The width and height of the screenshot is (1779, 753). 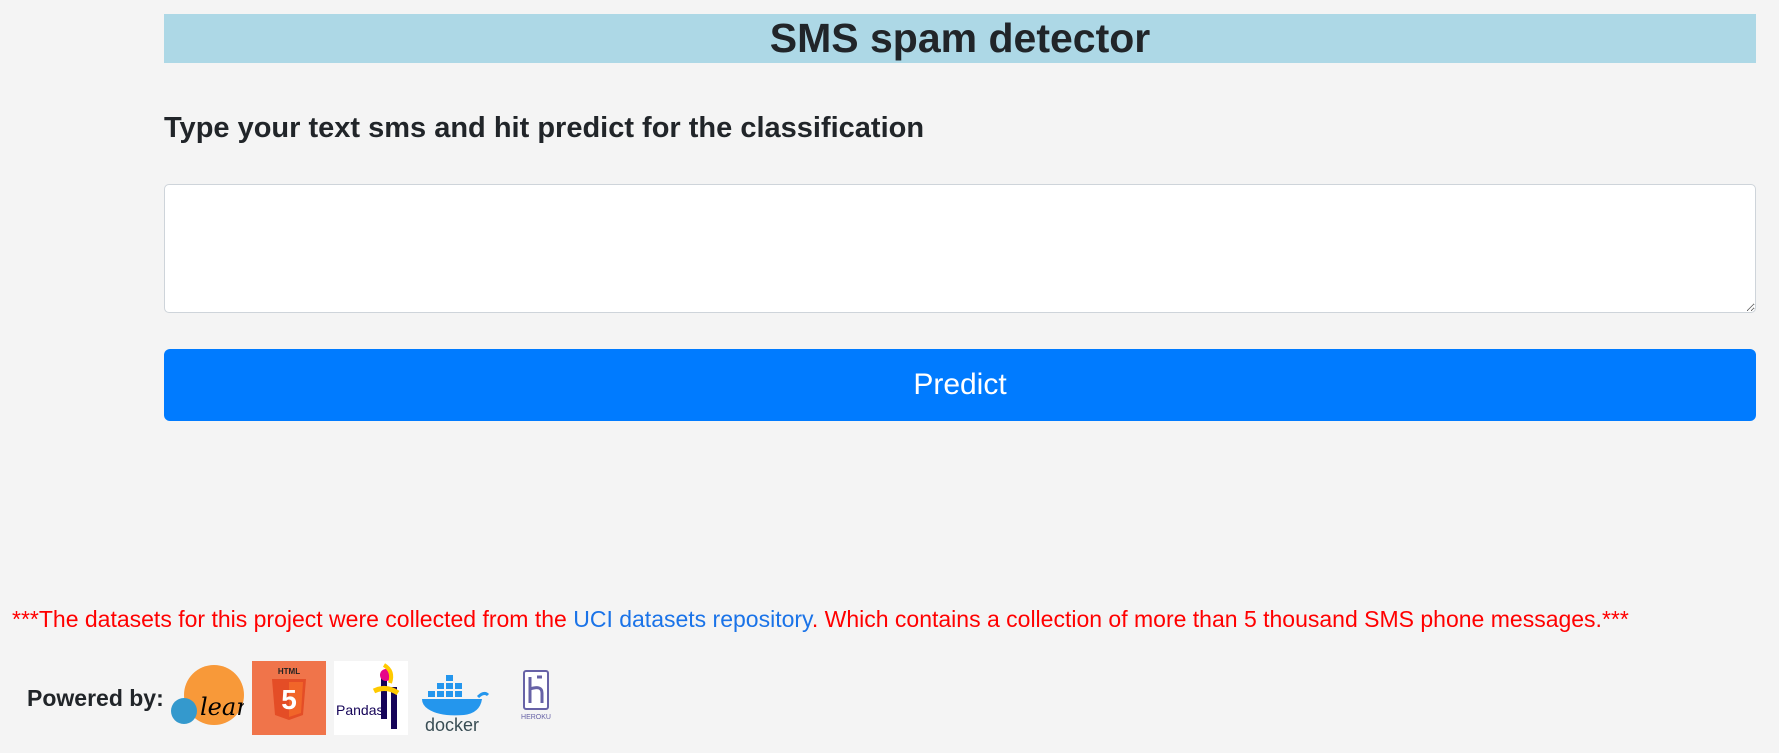 I want to click on html5-logo-icon: HTML 5, so click(x=288, y=698).